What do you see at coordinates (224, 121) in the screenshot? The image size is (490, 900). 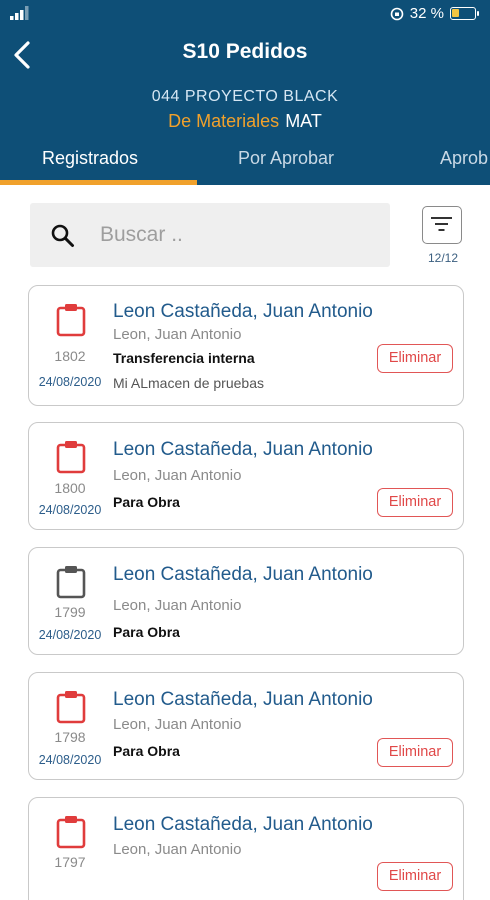 I see `project-category: De Materiales` at bounding box center [224, 121].